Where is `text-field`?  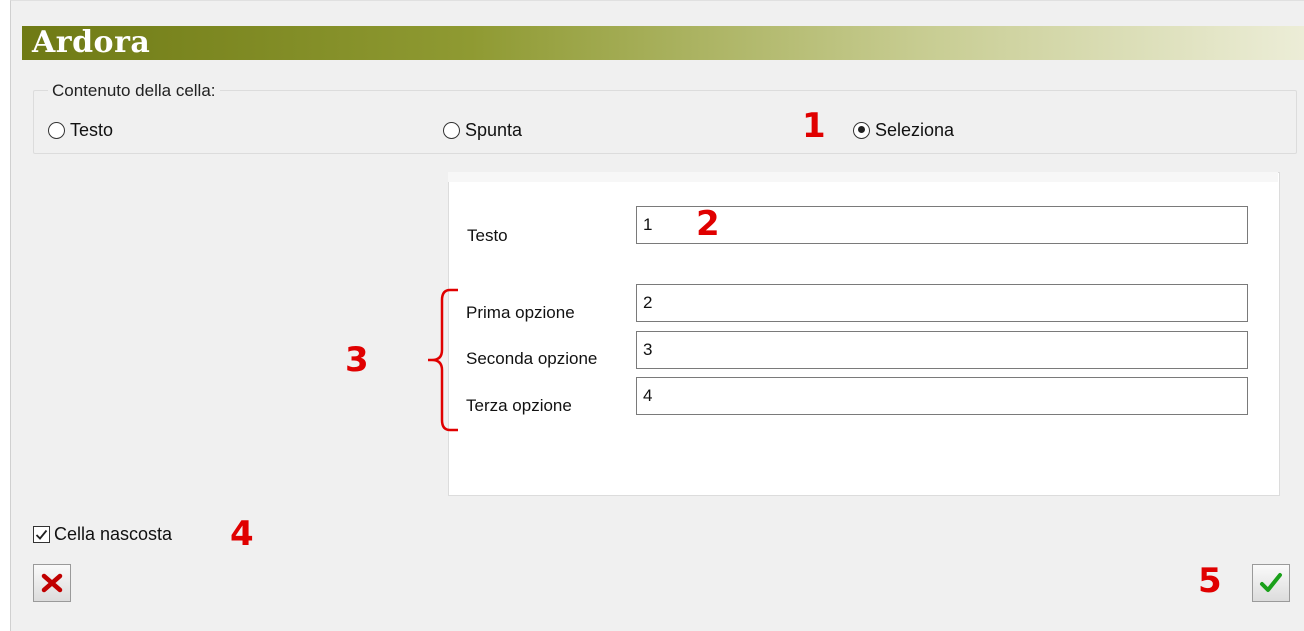 text-field is located at coordinates (942, 225).